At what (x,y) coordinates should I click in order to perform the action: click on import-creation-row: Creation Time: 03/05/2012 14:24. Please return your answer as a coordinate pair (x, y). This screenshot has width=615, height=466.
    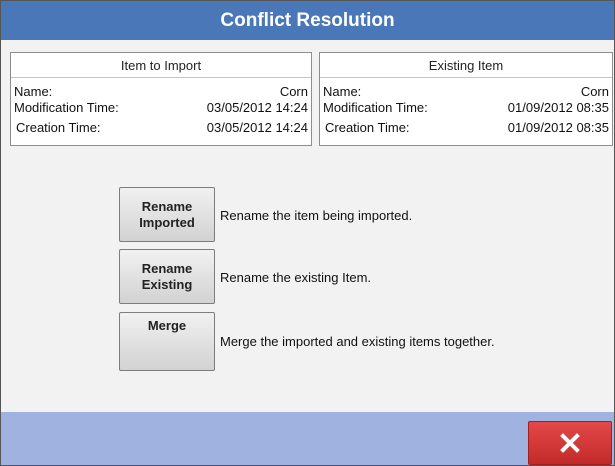
    Looking at the image, I should click on (161, 128).